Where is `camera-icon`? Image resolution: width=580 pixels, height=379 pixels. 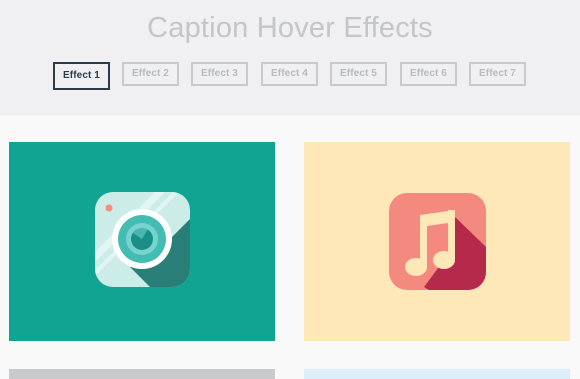 camera-icon is located at coordinates (142, 239).